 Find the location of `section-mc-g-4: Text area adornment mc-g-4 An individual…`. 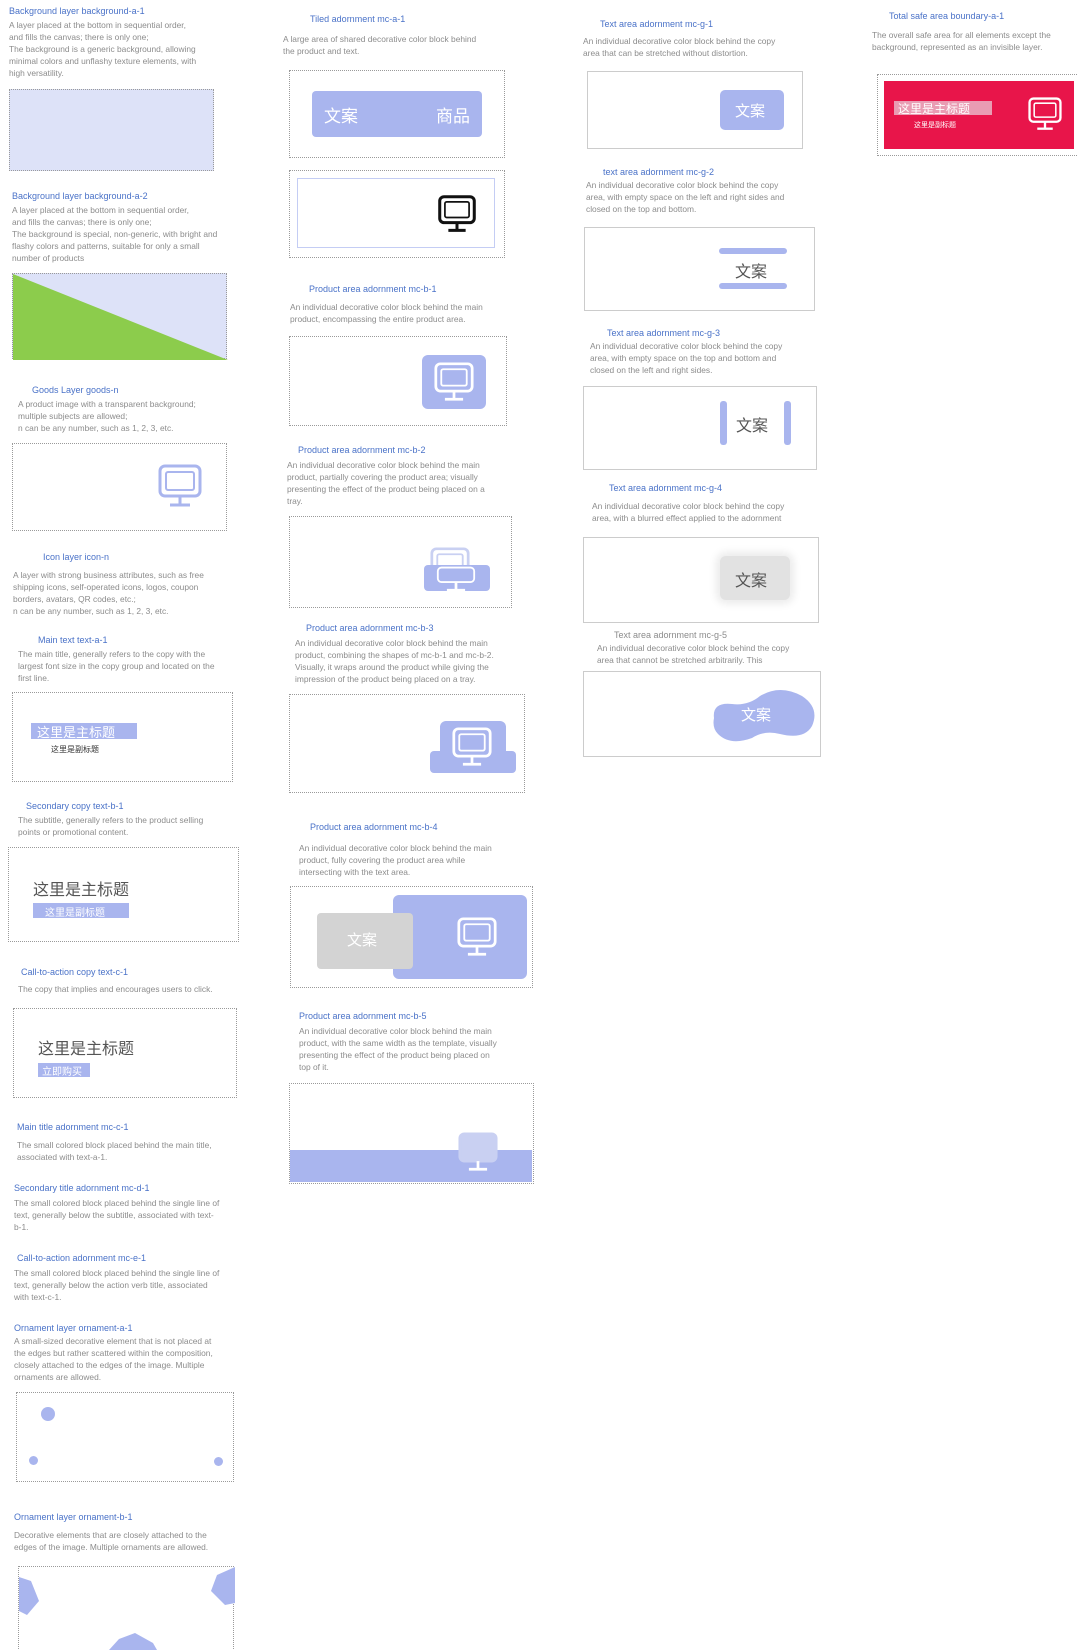

section-mc-g-4: Text area adornment mc-g-4 An individual… is located at coordinates (709, 503).